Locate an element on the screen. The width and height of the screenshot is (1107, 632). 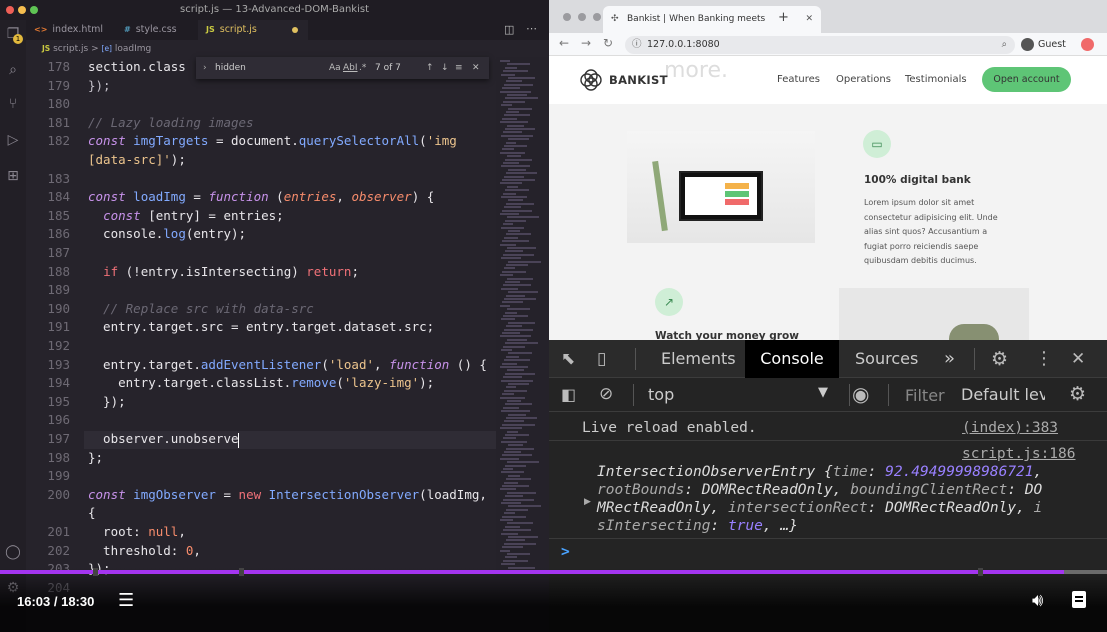
settings-gear-icon: ⚙ is located at coordinates (999, 359).